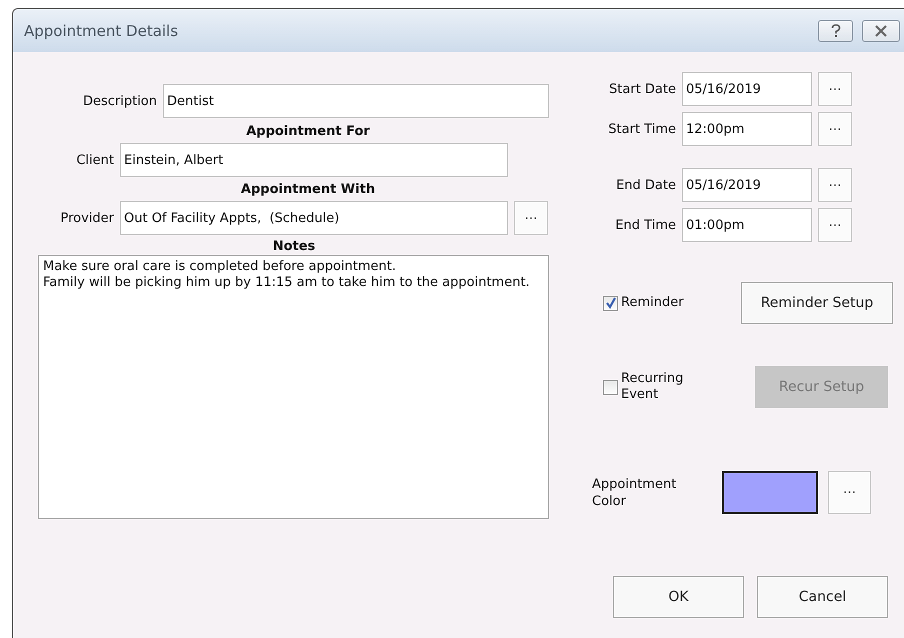  Describe the element at coordinates (87, 218) in the screenshot. I see `field-label: Provider` at that location.